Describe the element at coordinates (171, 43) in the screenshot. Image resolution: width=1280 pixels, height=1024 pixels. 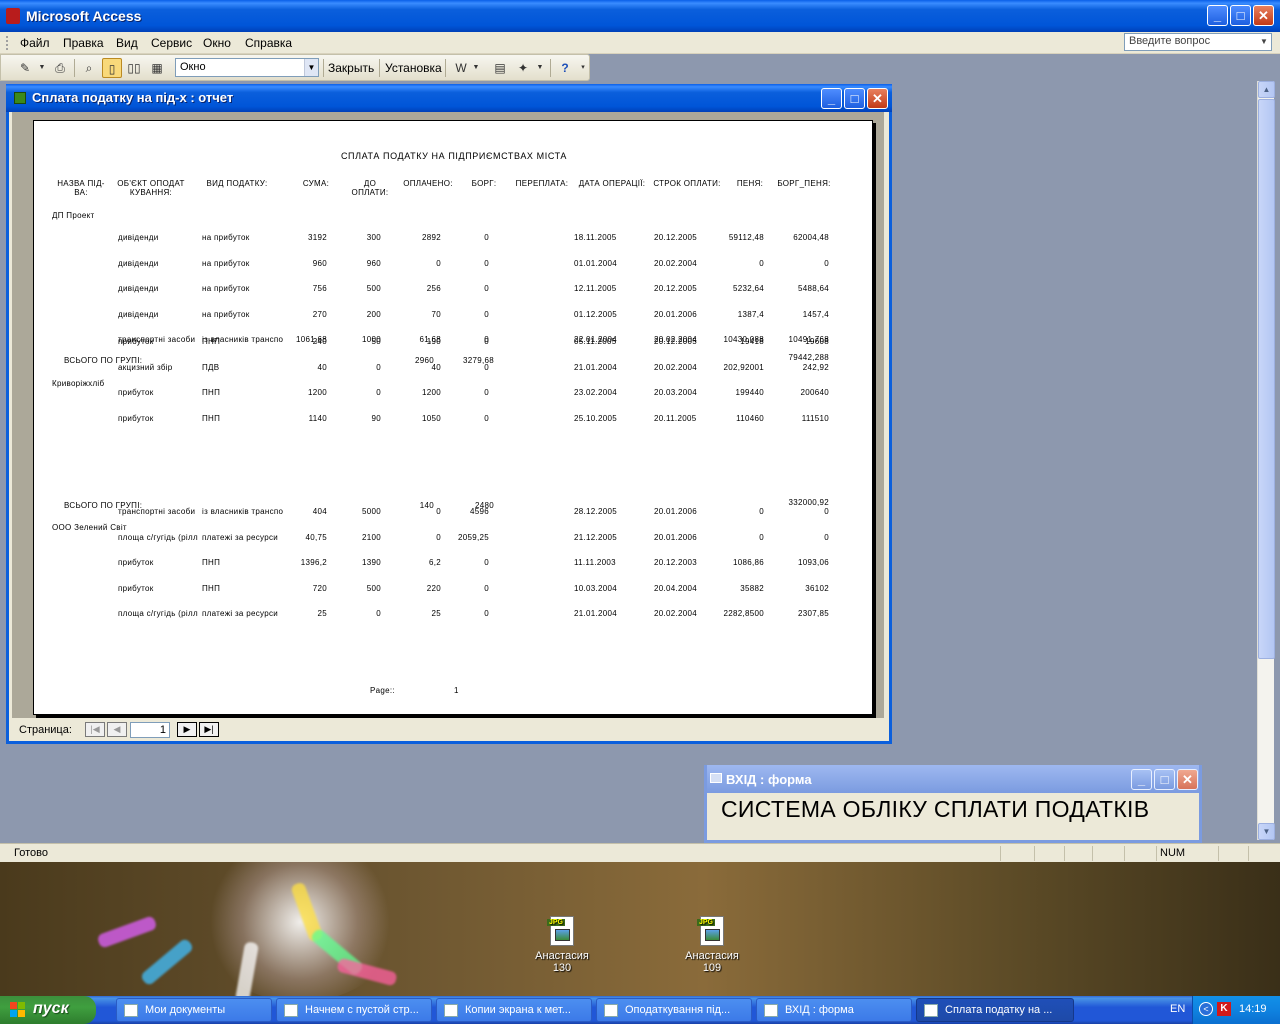
I see `menu-tools: Сервис` at that location.